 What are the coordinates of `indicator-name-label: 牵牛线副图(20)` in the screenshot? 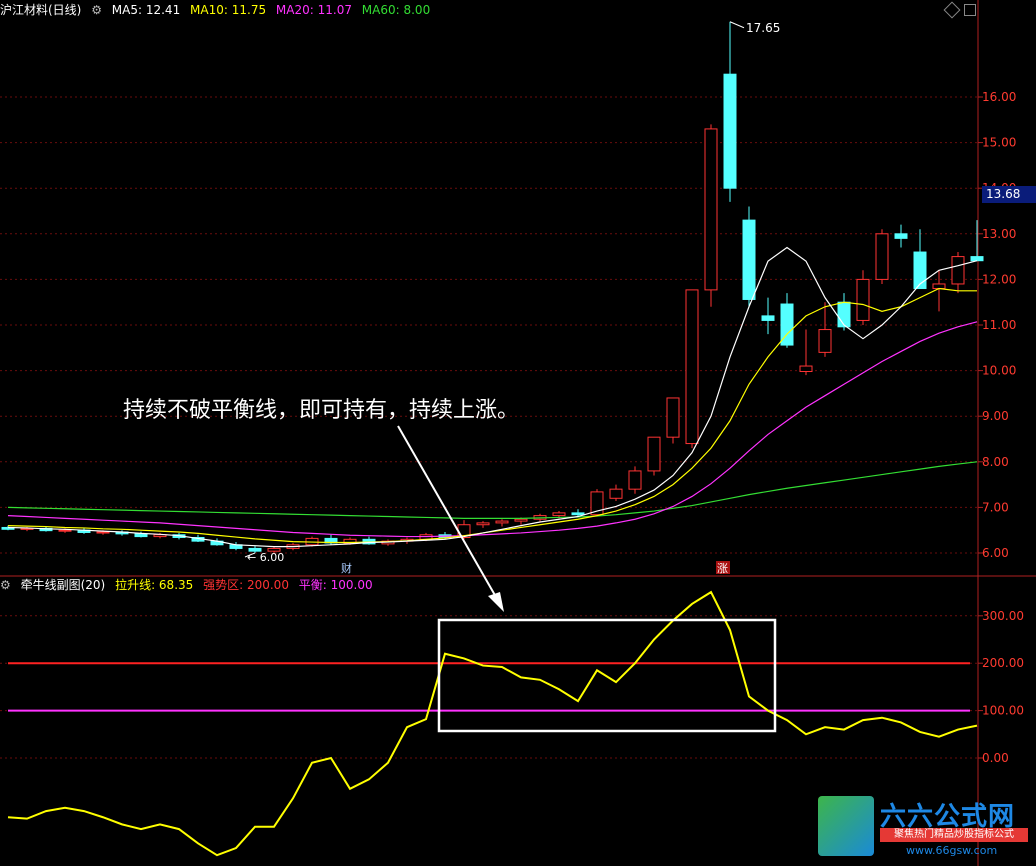 It's located at (63, 585).